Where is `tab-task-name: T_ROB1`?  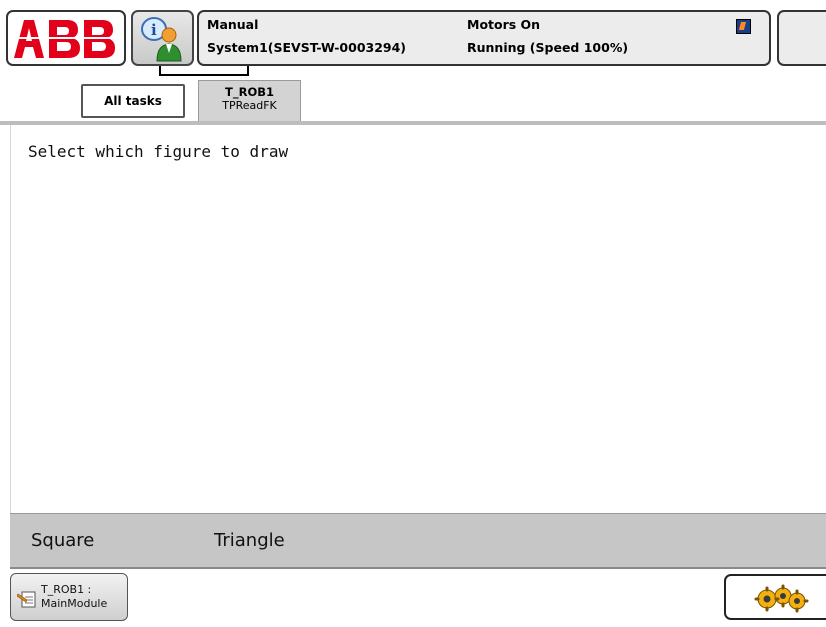 tab-task-name: T_ROB1 is located at coordinates (249, 92).